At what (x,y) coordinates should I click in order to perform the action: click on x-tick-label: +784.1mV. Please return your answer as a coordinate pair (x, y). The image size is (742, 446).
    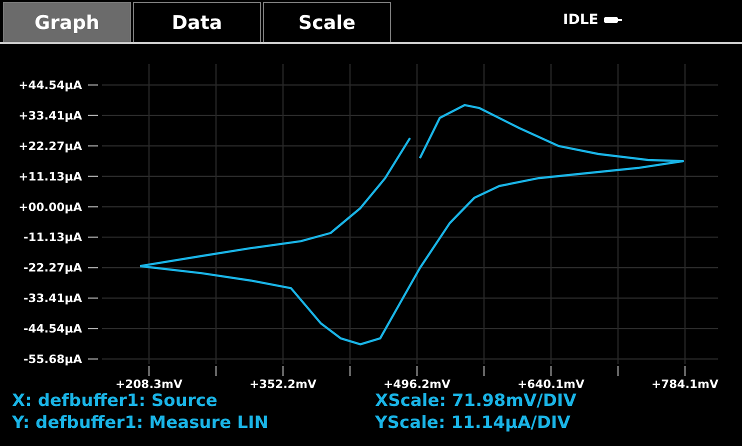
    Looking at the image, I should click on (685, 384).